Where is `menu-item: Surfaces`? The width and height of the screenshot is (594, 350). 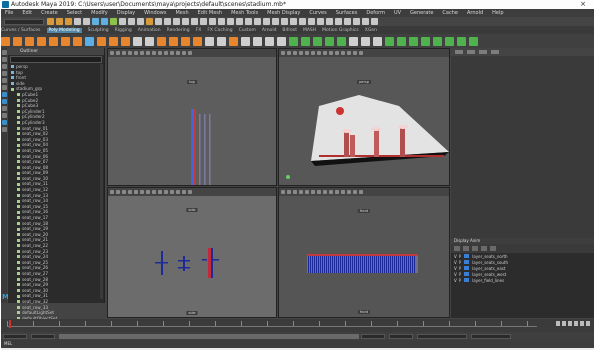
menu-item: Surfaces is located at coordinates (347, 13).